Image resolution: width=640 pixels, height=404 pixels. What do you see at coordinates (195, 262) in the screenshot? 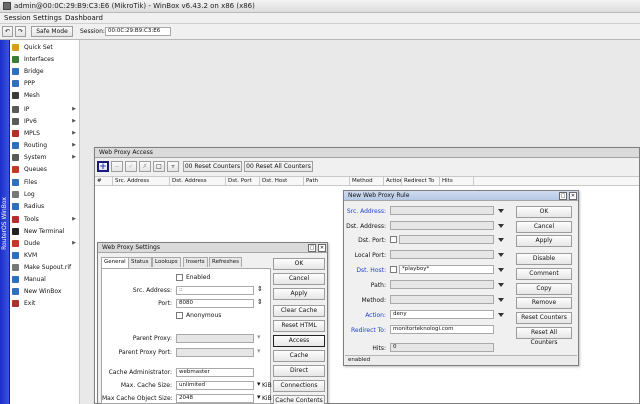
I see `tab-inserts: Inserts` at bounding box center [195, 262].